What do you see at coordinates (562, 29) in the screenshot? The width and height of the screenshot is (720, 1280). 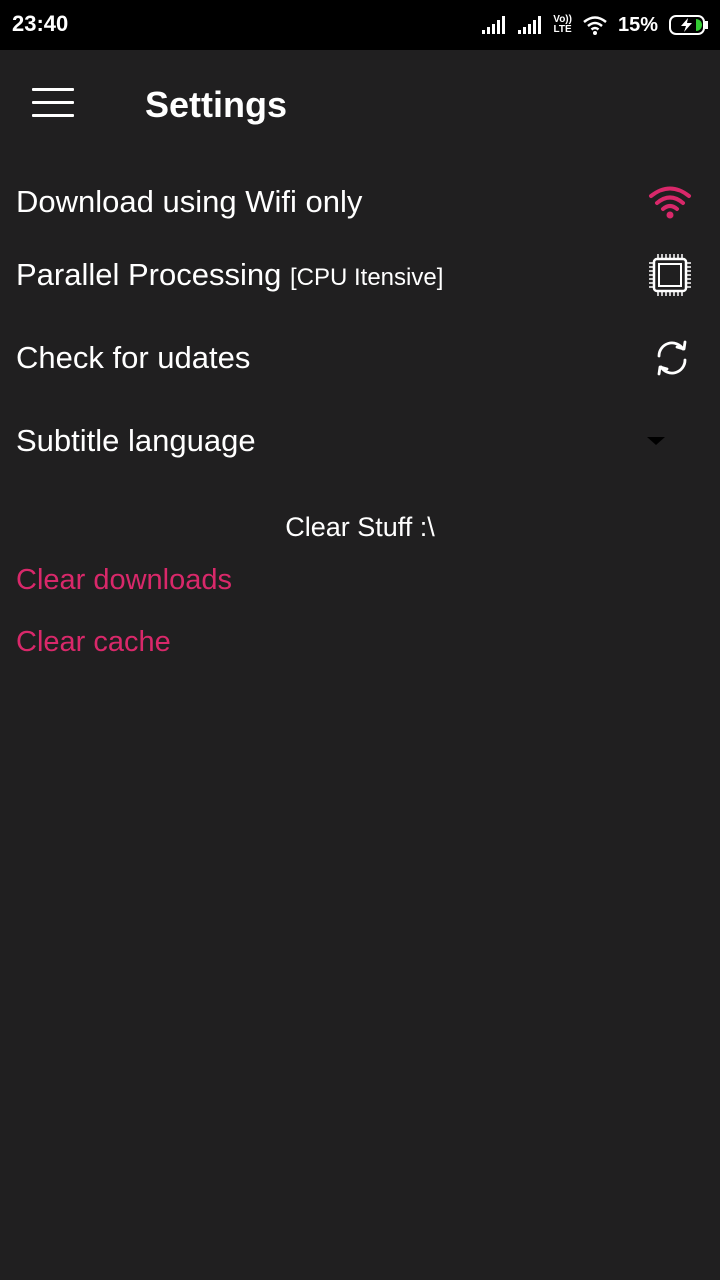 I see `volte-bottom: LTE` at bounding box center [562, 29].